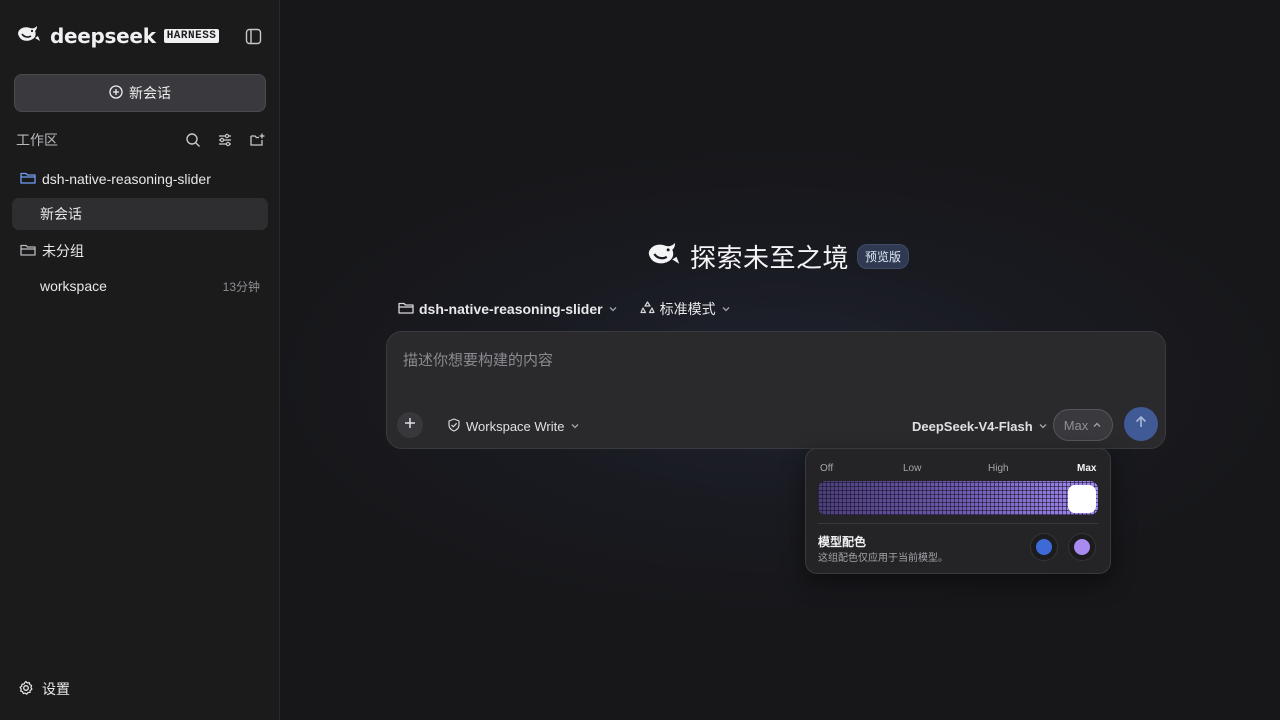 The width and height of the screenshot is (1280, 720). I want to click on send-button, so click(1141, 424).